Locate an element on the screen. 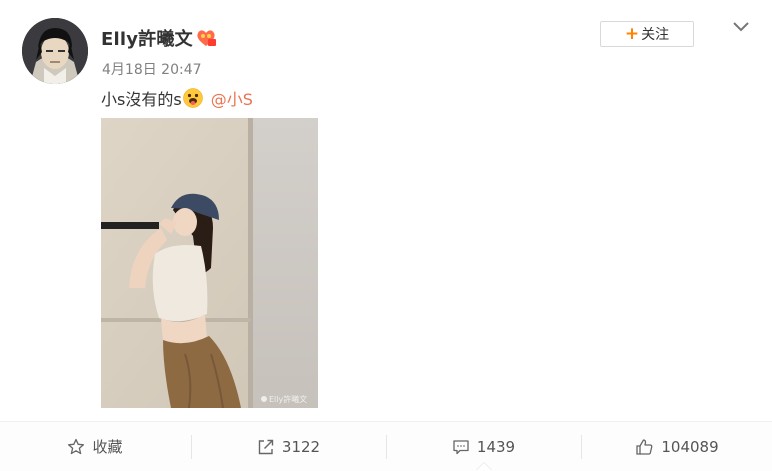 Image resolution: width=772 pixels, height=471 pixels. thumbs-up-icon is located at coordinates (644, 446).